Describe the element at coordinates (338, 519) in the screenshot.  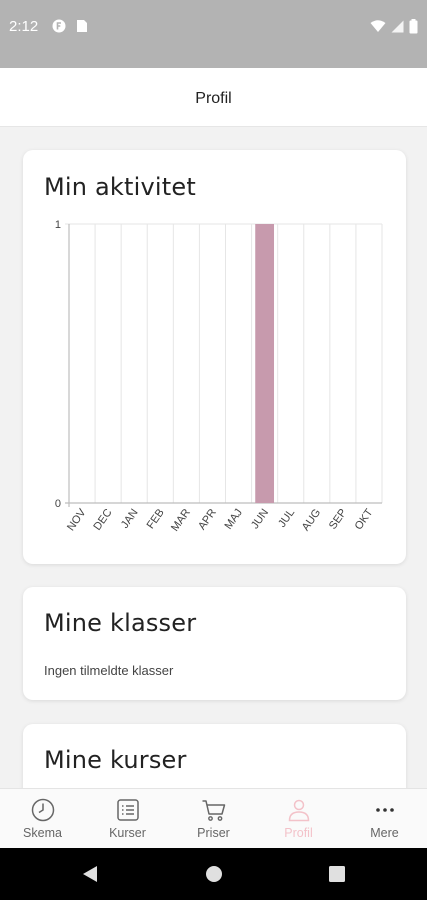
I see `chart-x-tick-label: SEP` at that location.